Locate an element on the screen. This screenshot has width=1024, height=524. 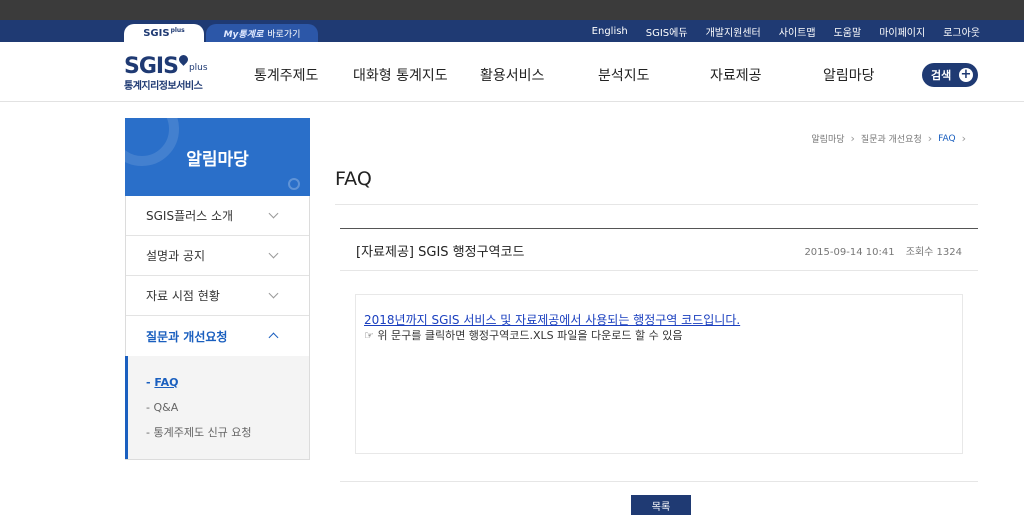
gnb-analysis-map: 분석지도 is located at coordinates (624, 75).